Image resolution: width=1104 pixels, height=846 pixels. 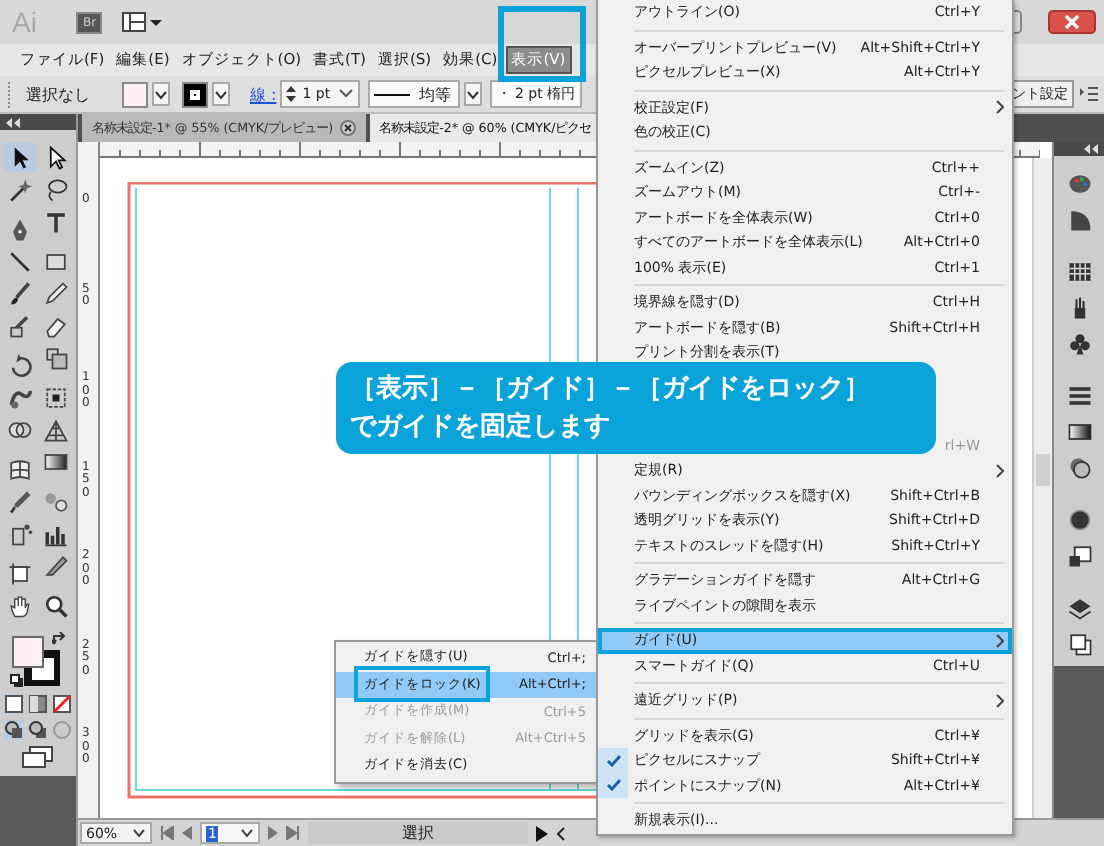 What do you see at coordinates (1079, 467) in the screenshot?
I see `overlapping-circles-icon` at bounding box center [1079, 467].